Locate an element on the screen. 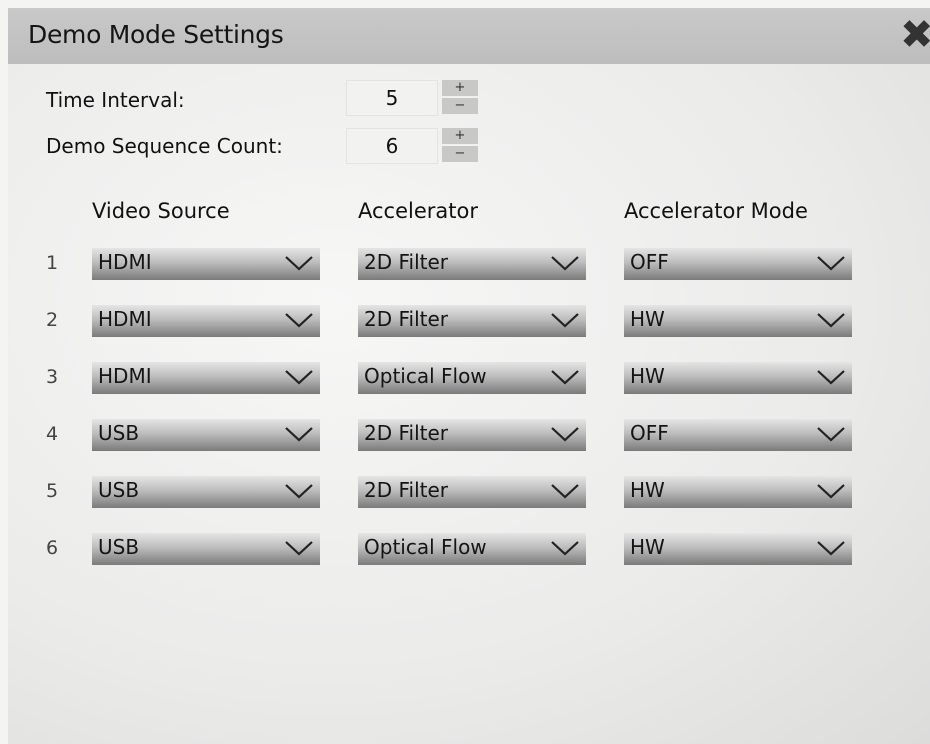 This screenshot has width=930, height=744. video-source-dropdown-row-4: USB is located at coordinates (206, 435).